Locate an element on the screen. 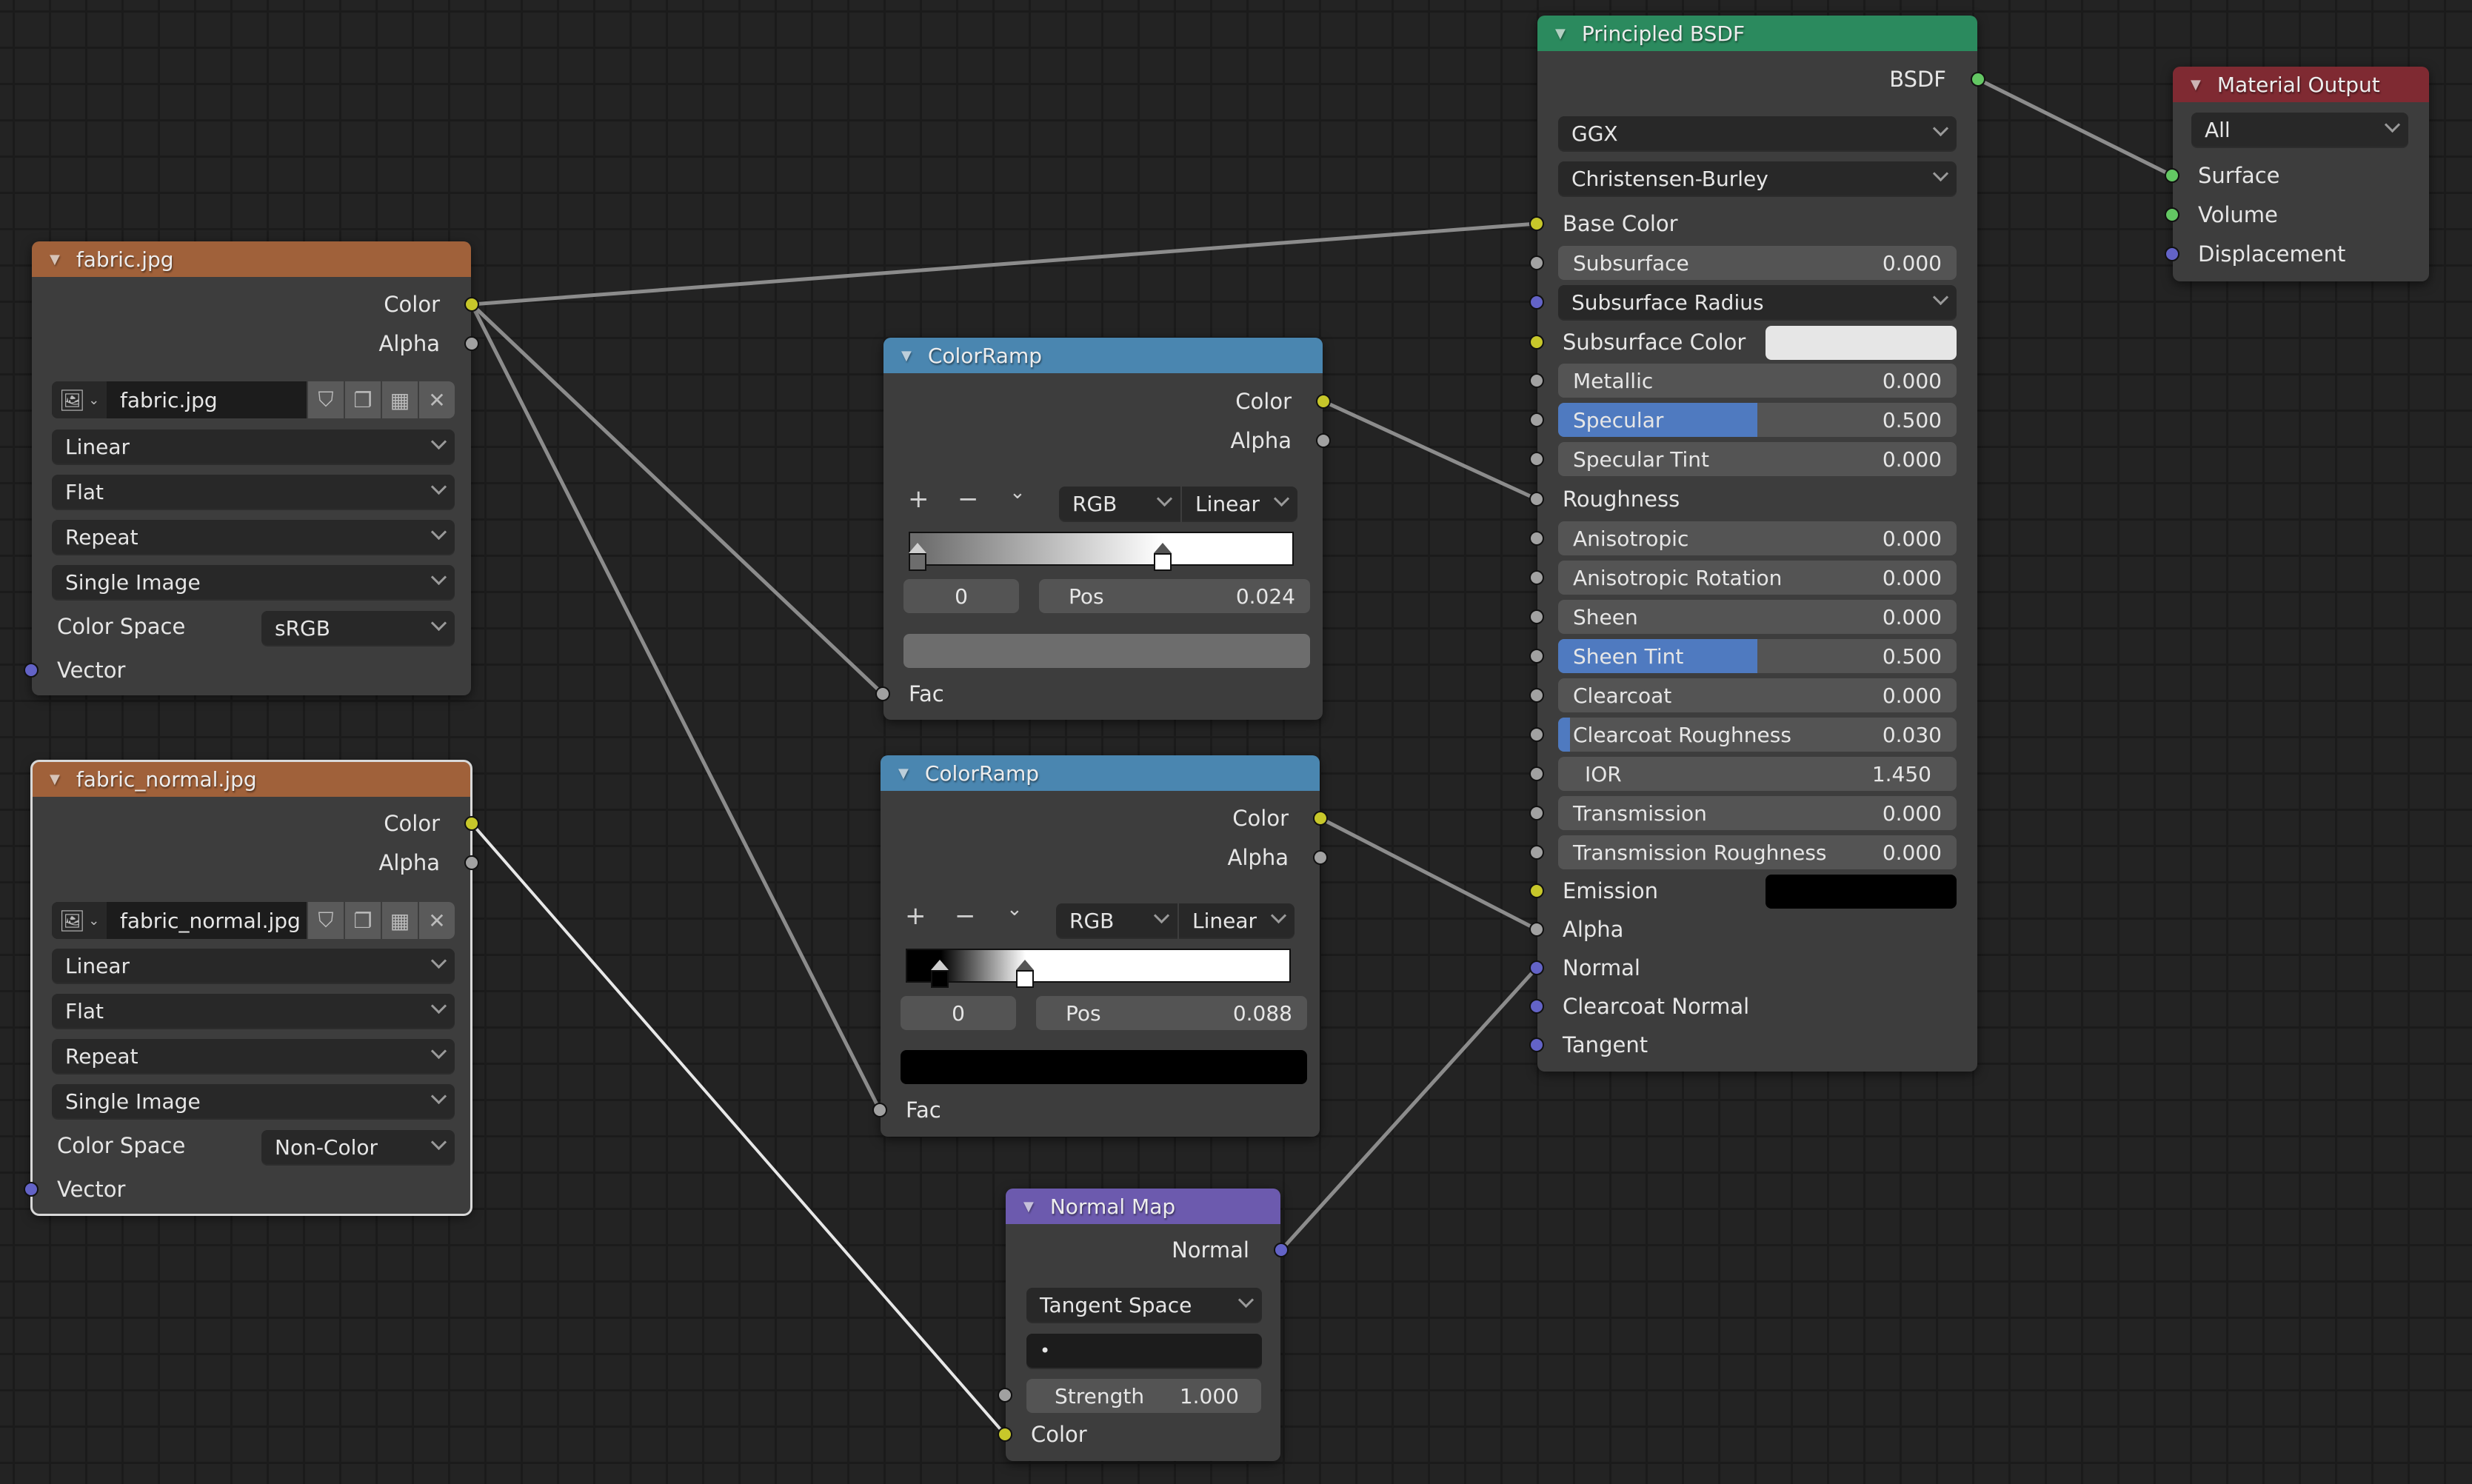 Image resolution: width=2472 pixels, height=1484 pixels. normal-space-dropdown: Tangent Space is located at coordinates (1144, 1305).